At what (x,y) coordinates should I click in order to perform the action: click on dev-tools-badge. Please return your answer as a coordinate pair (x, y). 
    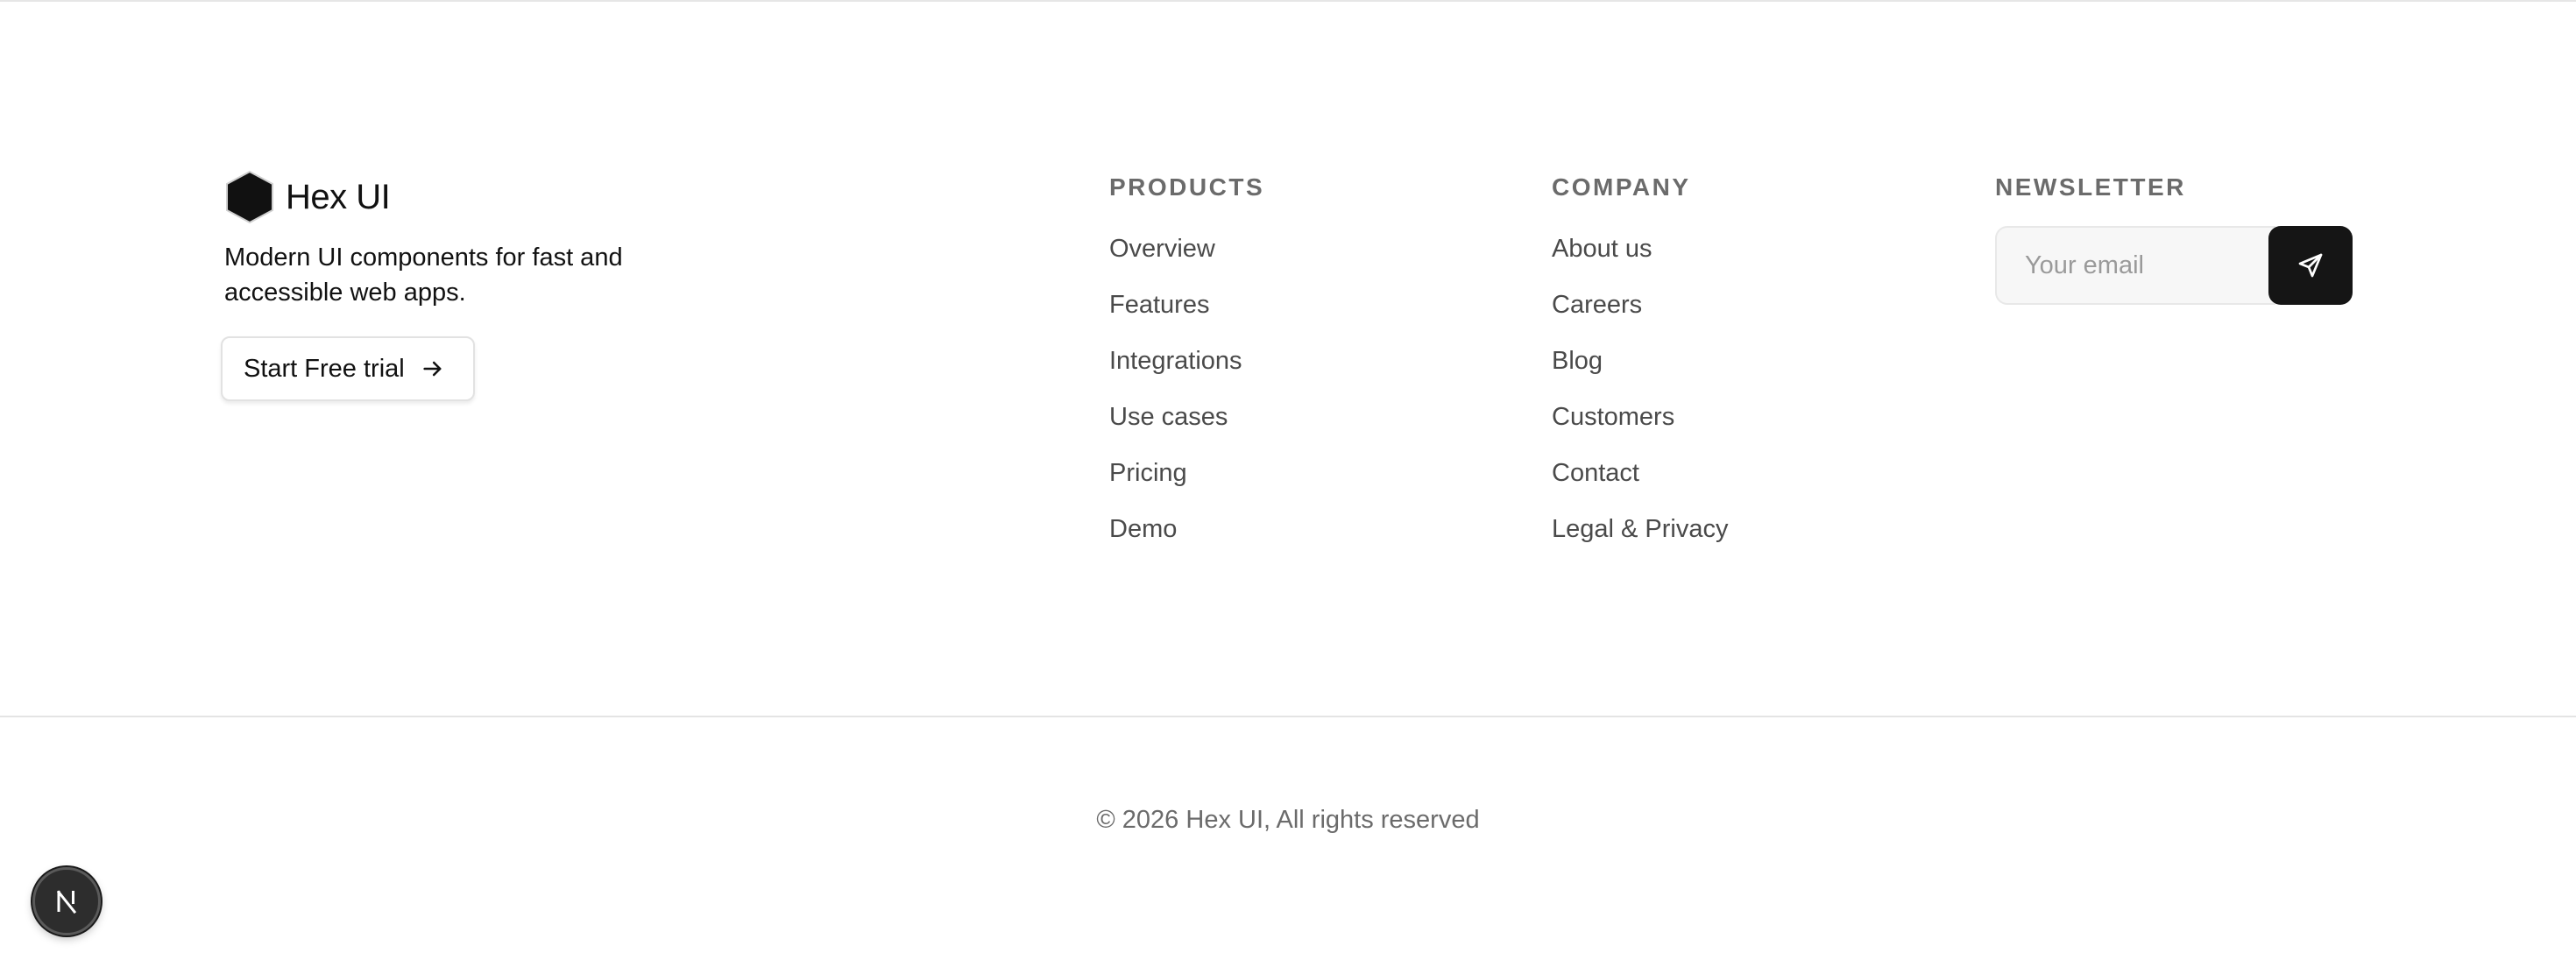
    Looking at the image, I should click on (66, 901).